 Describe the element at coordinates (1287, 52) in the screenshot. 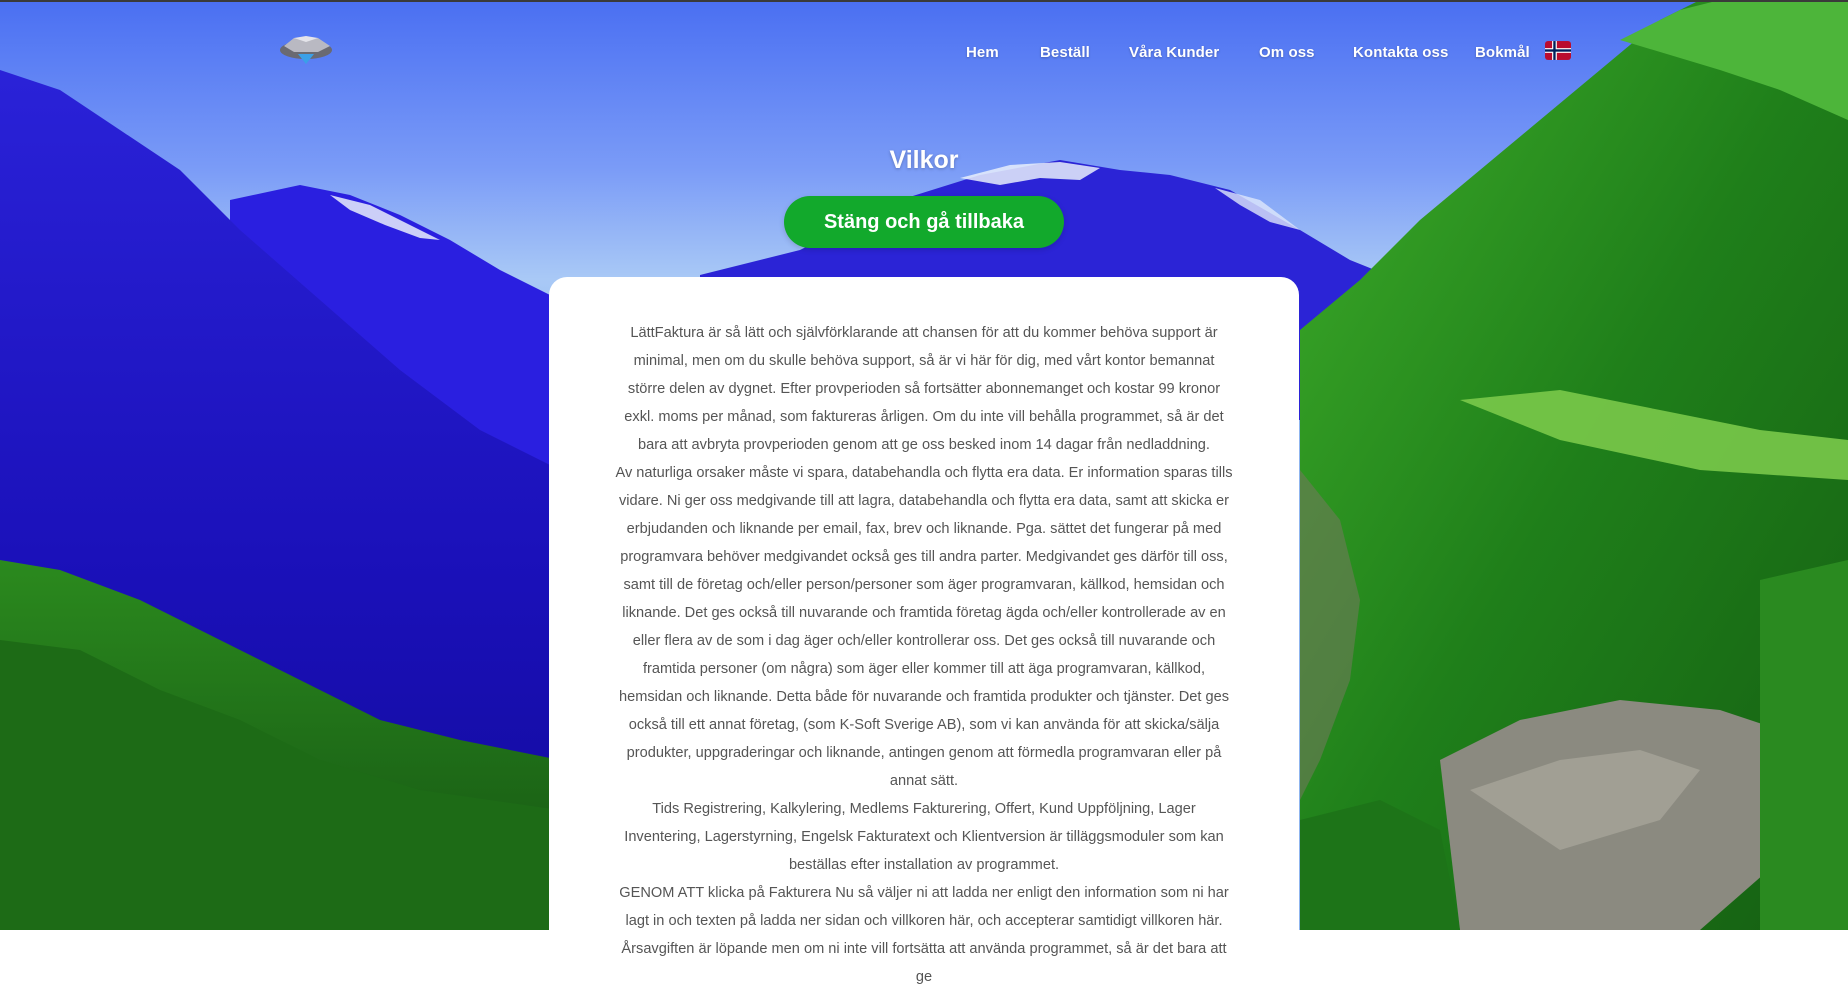

I see `nav-link-om-oss: Om oss` at that location.